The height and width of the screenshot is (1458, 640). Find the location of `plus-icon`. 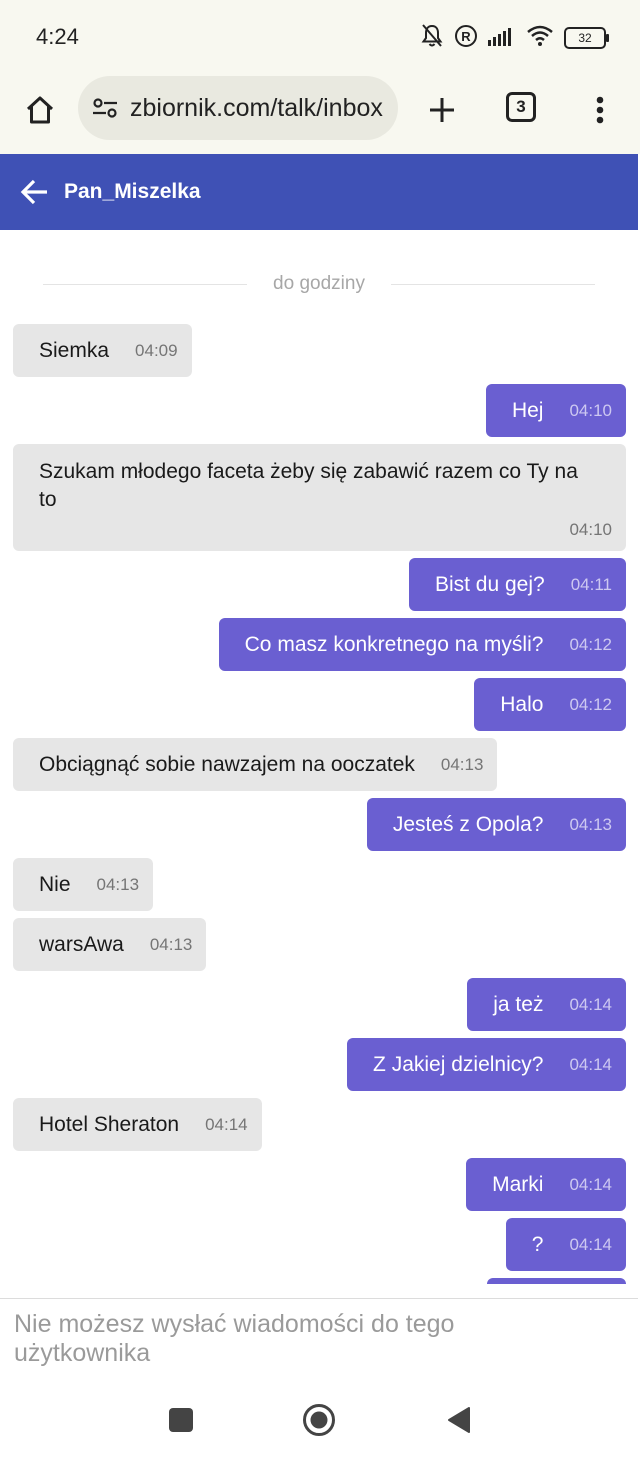

plus-icon is located at coordinates (442, 110).